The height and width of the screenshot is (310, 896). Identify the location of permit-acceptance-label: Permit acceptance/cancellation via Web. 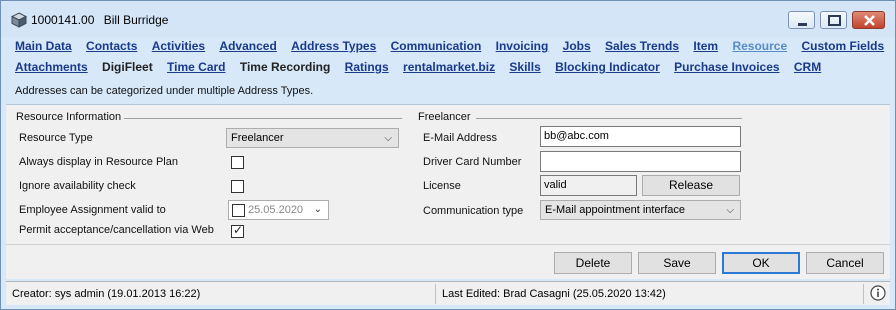
(116, 230).